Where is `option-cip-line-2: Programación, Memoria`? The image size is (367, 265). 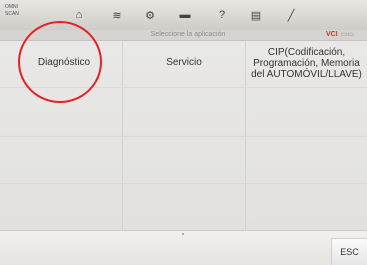
option-cip-line-2: Programación, Memoria is located at coordinates (306, 63).